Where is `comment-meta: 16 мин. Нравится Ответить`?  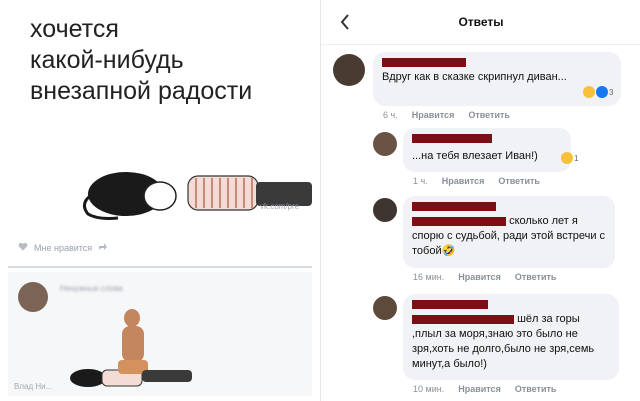 comment-meta: 16 мин. Нравится Ответить is located at coordinates (484, 277).